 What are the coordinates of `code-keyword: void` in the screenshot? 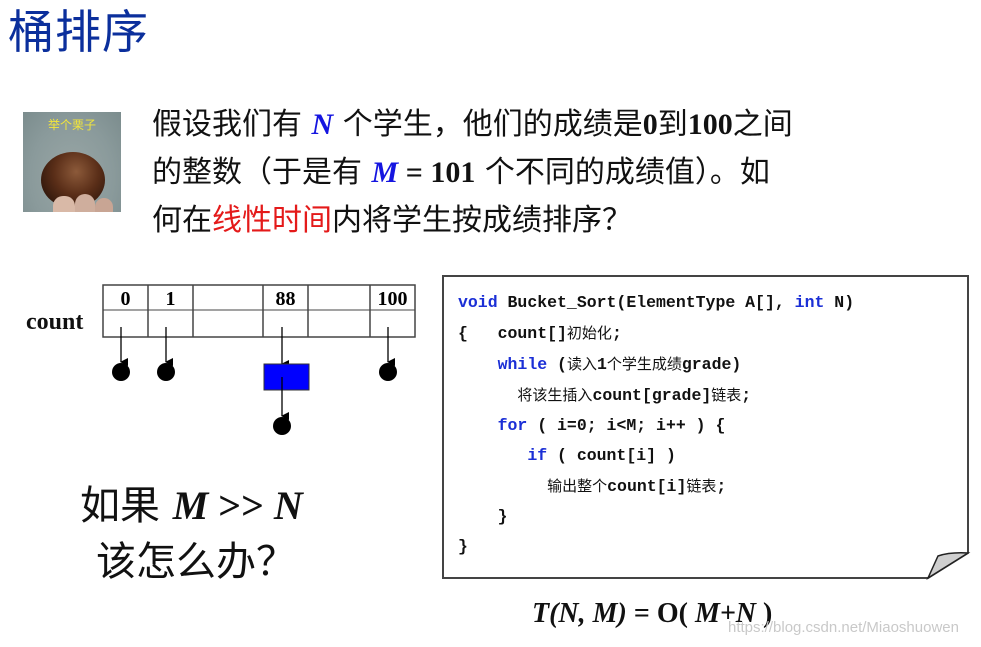 It's located at (478, 302).